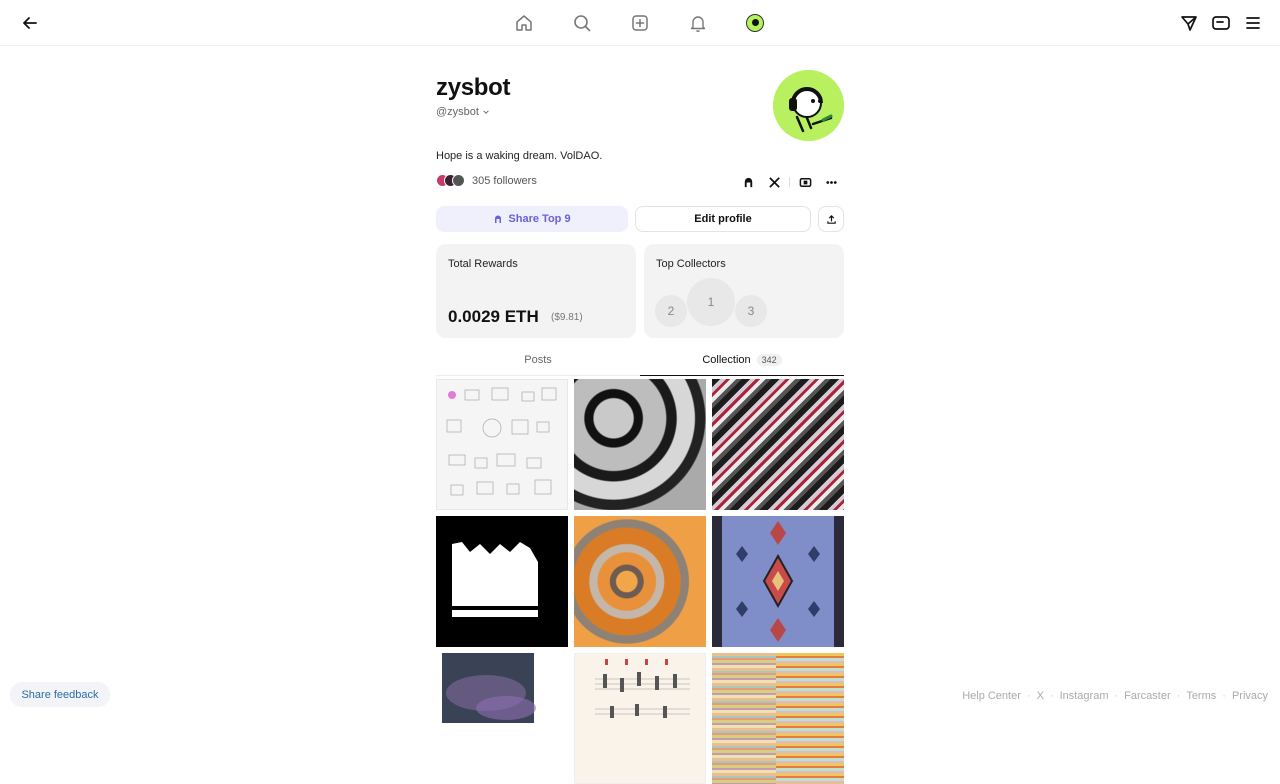  What do you see at coordinates (504, 180) in the screenshot?
I see `followers-count: 305 followers` at bounding box center [504, 180].